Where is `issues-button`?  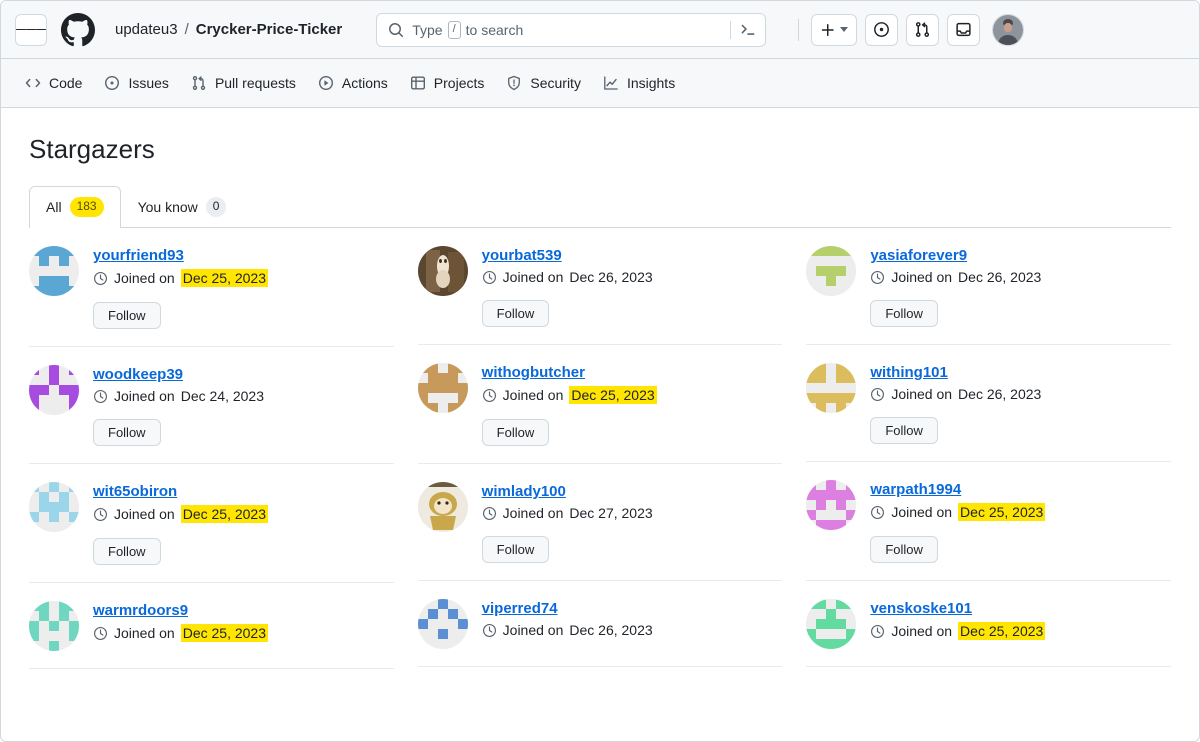
issues-button is located at coordinates (882, 29).